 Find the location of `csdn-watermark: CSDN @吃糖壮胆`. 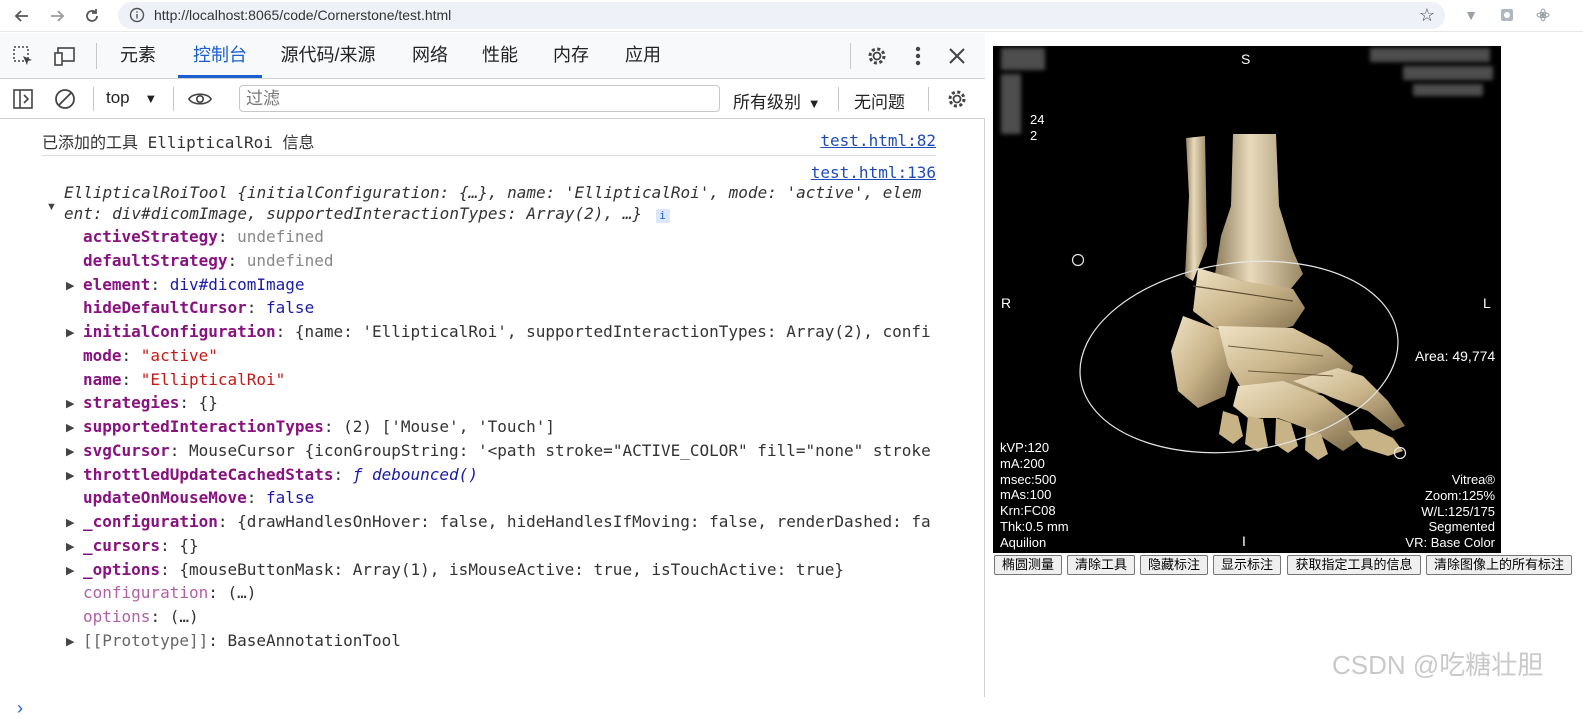

csdn-watermark: CSDN @吃糖壮胆 is located at coordinates (1438, 665).